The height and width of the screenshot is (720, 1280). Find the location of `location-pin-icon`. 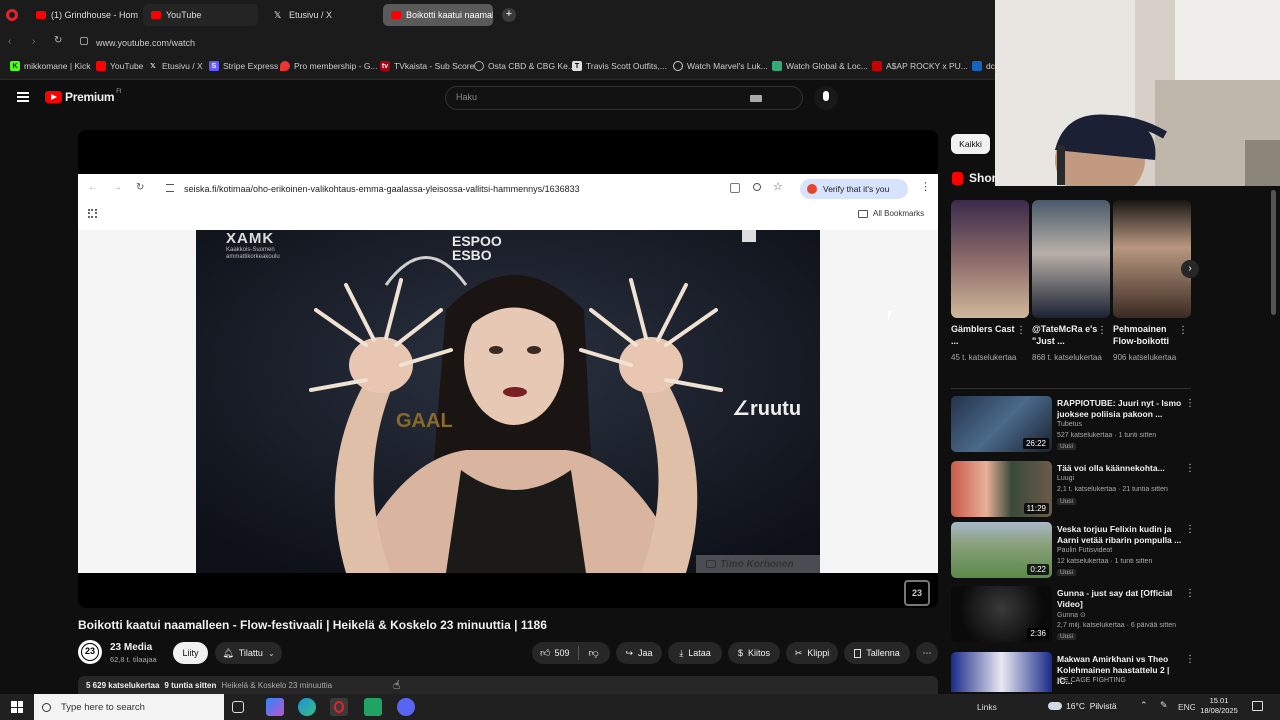

location-pin-icon is located at coordinates (285, 66).